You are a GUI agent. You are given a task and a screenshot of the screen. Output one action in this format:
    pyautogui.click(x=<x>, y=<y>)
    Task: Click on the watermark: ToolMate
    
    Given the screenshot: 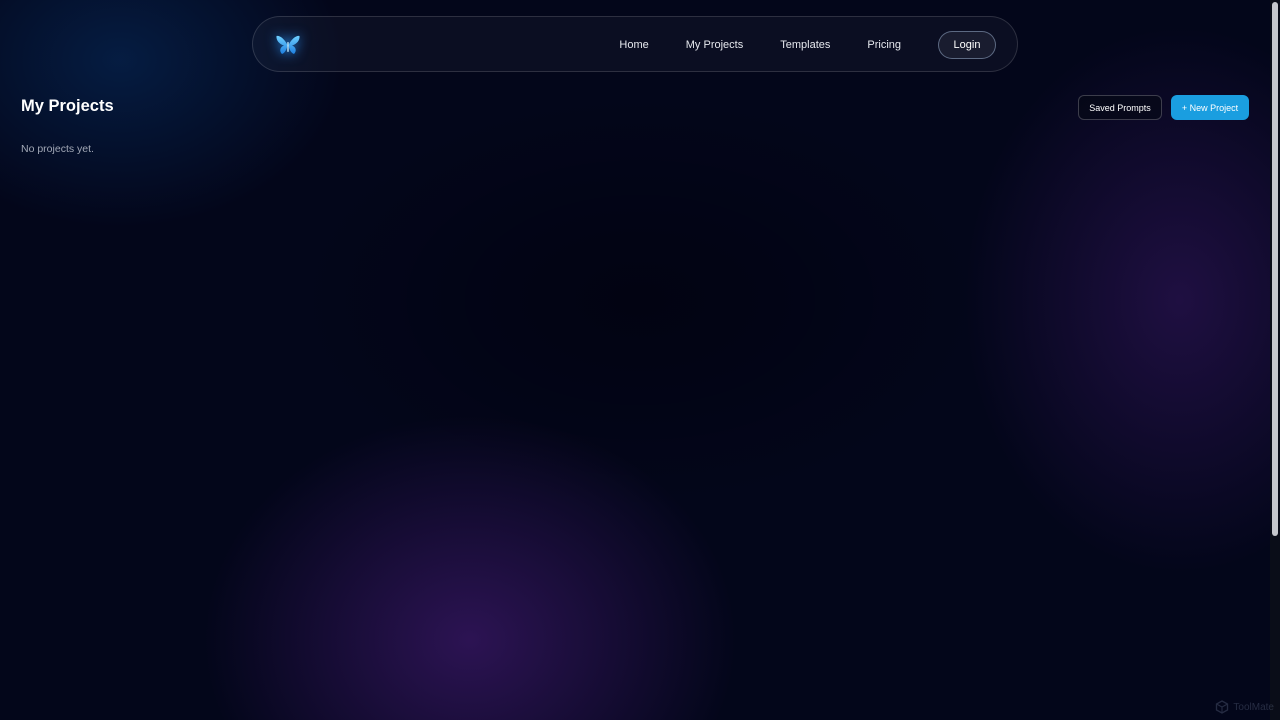 What is the action you would take?
    pyautogui.click(x=1244, y=707)
    